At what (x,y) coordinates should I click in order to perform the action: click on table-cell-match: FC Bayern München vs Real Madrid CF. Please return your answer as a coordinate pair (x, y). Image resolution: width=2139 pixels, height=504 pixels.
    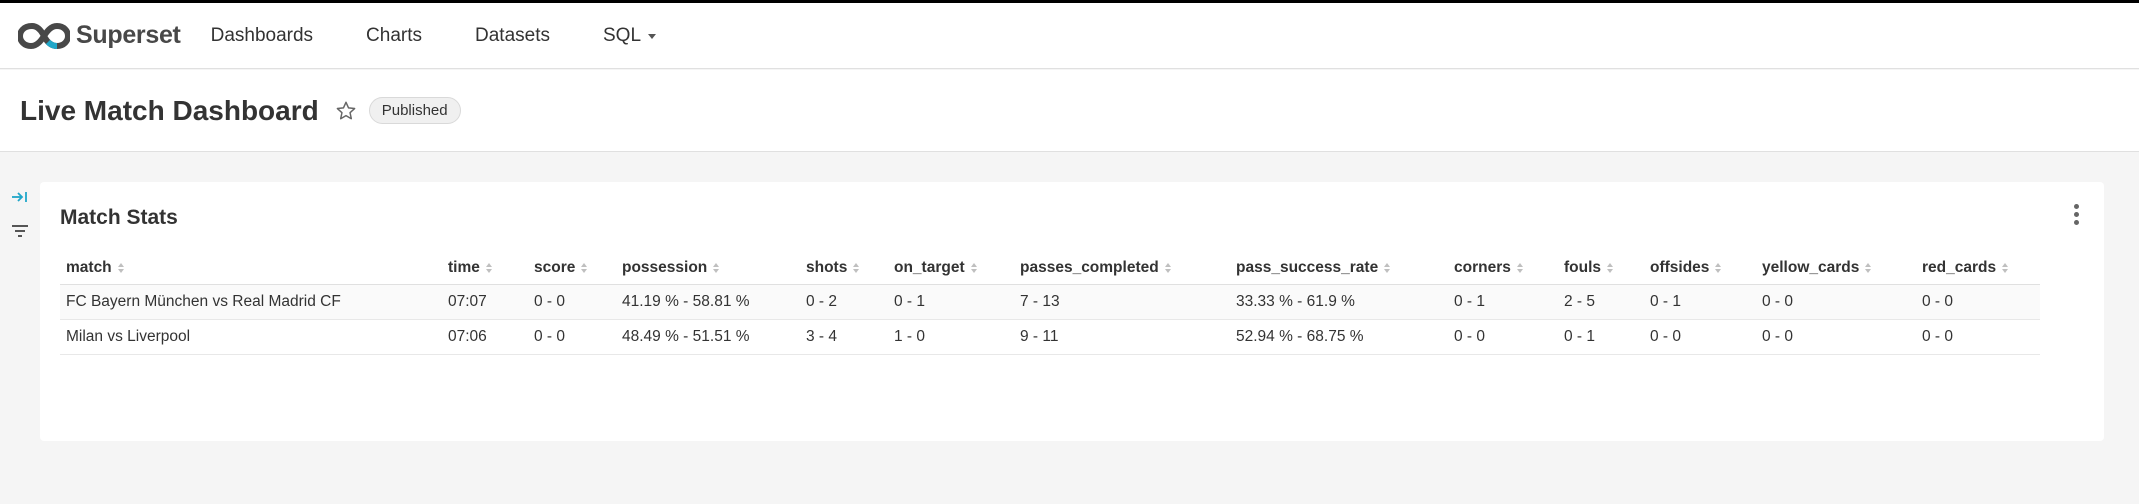
    Looking at the image, I should click on (251, 302).